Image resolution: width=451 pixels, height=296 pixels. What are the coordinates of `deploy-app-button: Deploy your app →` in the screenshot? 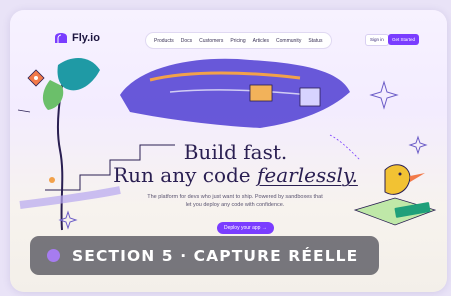 It's located at (245, 228).